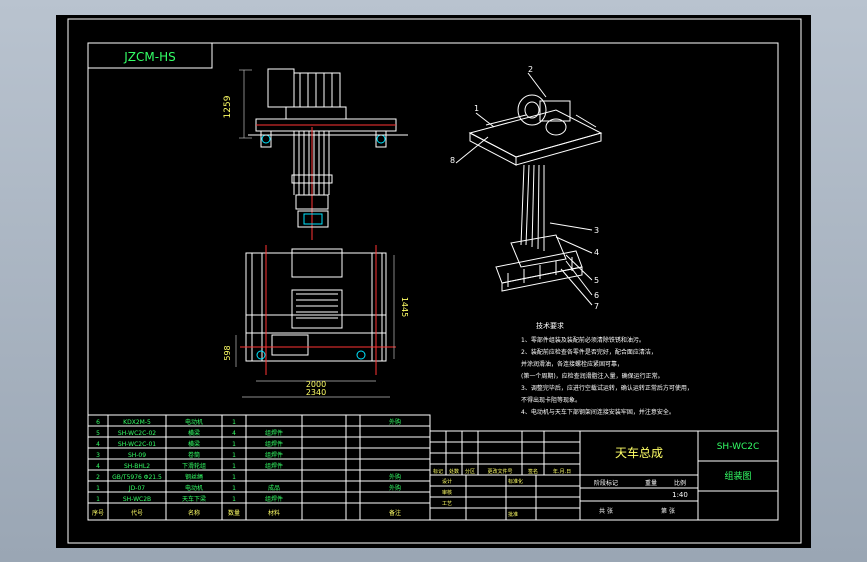 This screenshot has height=562, width=867. Describe the element at coordinates (194, 466) in the screenshot. I see `bom-cell: 下滑轮组` at that location.